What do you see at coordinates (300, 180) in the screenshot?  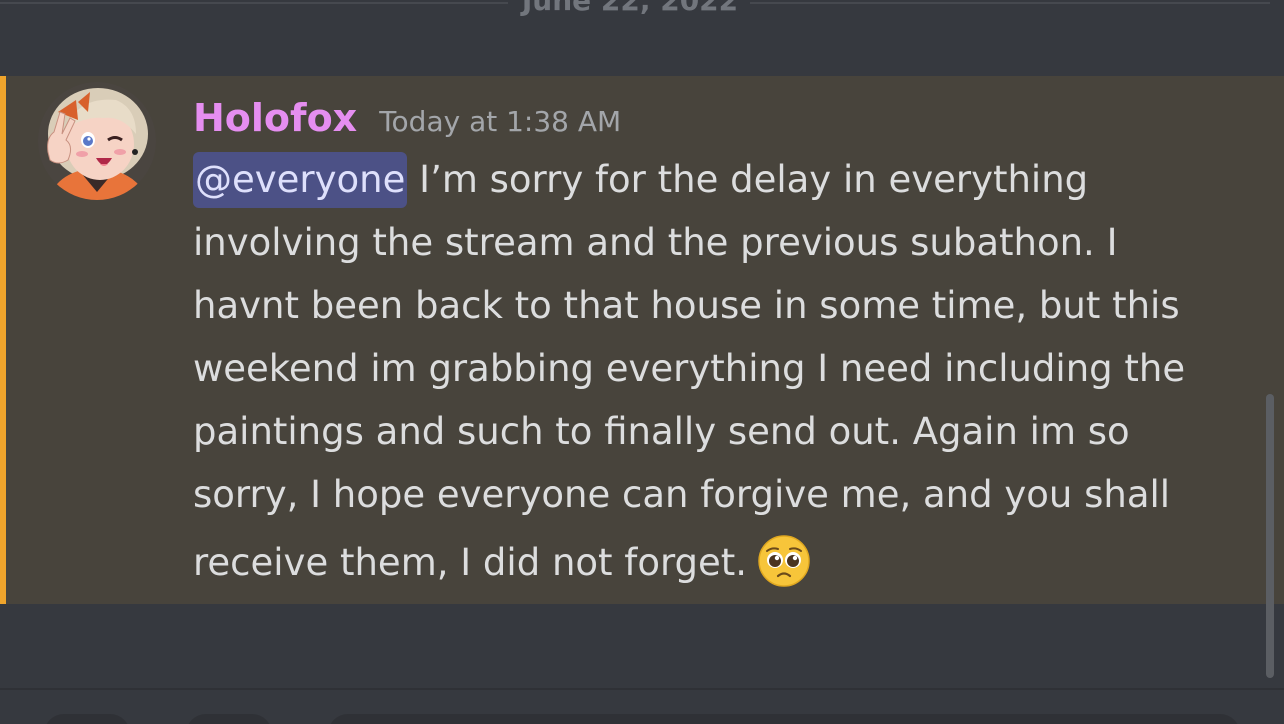 I see `everyone-mention: @everyone` at bounding box center [300, 180].